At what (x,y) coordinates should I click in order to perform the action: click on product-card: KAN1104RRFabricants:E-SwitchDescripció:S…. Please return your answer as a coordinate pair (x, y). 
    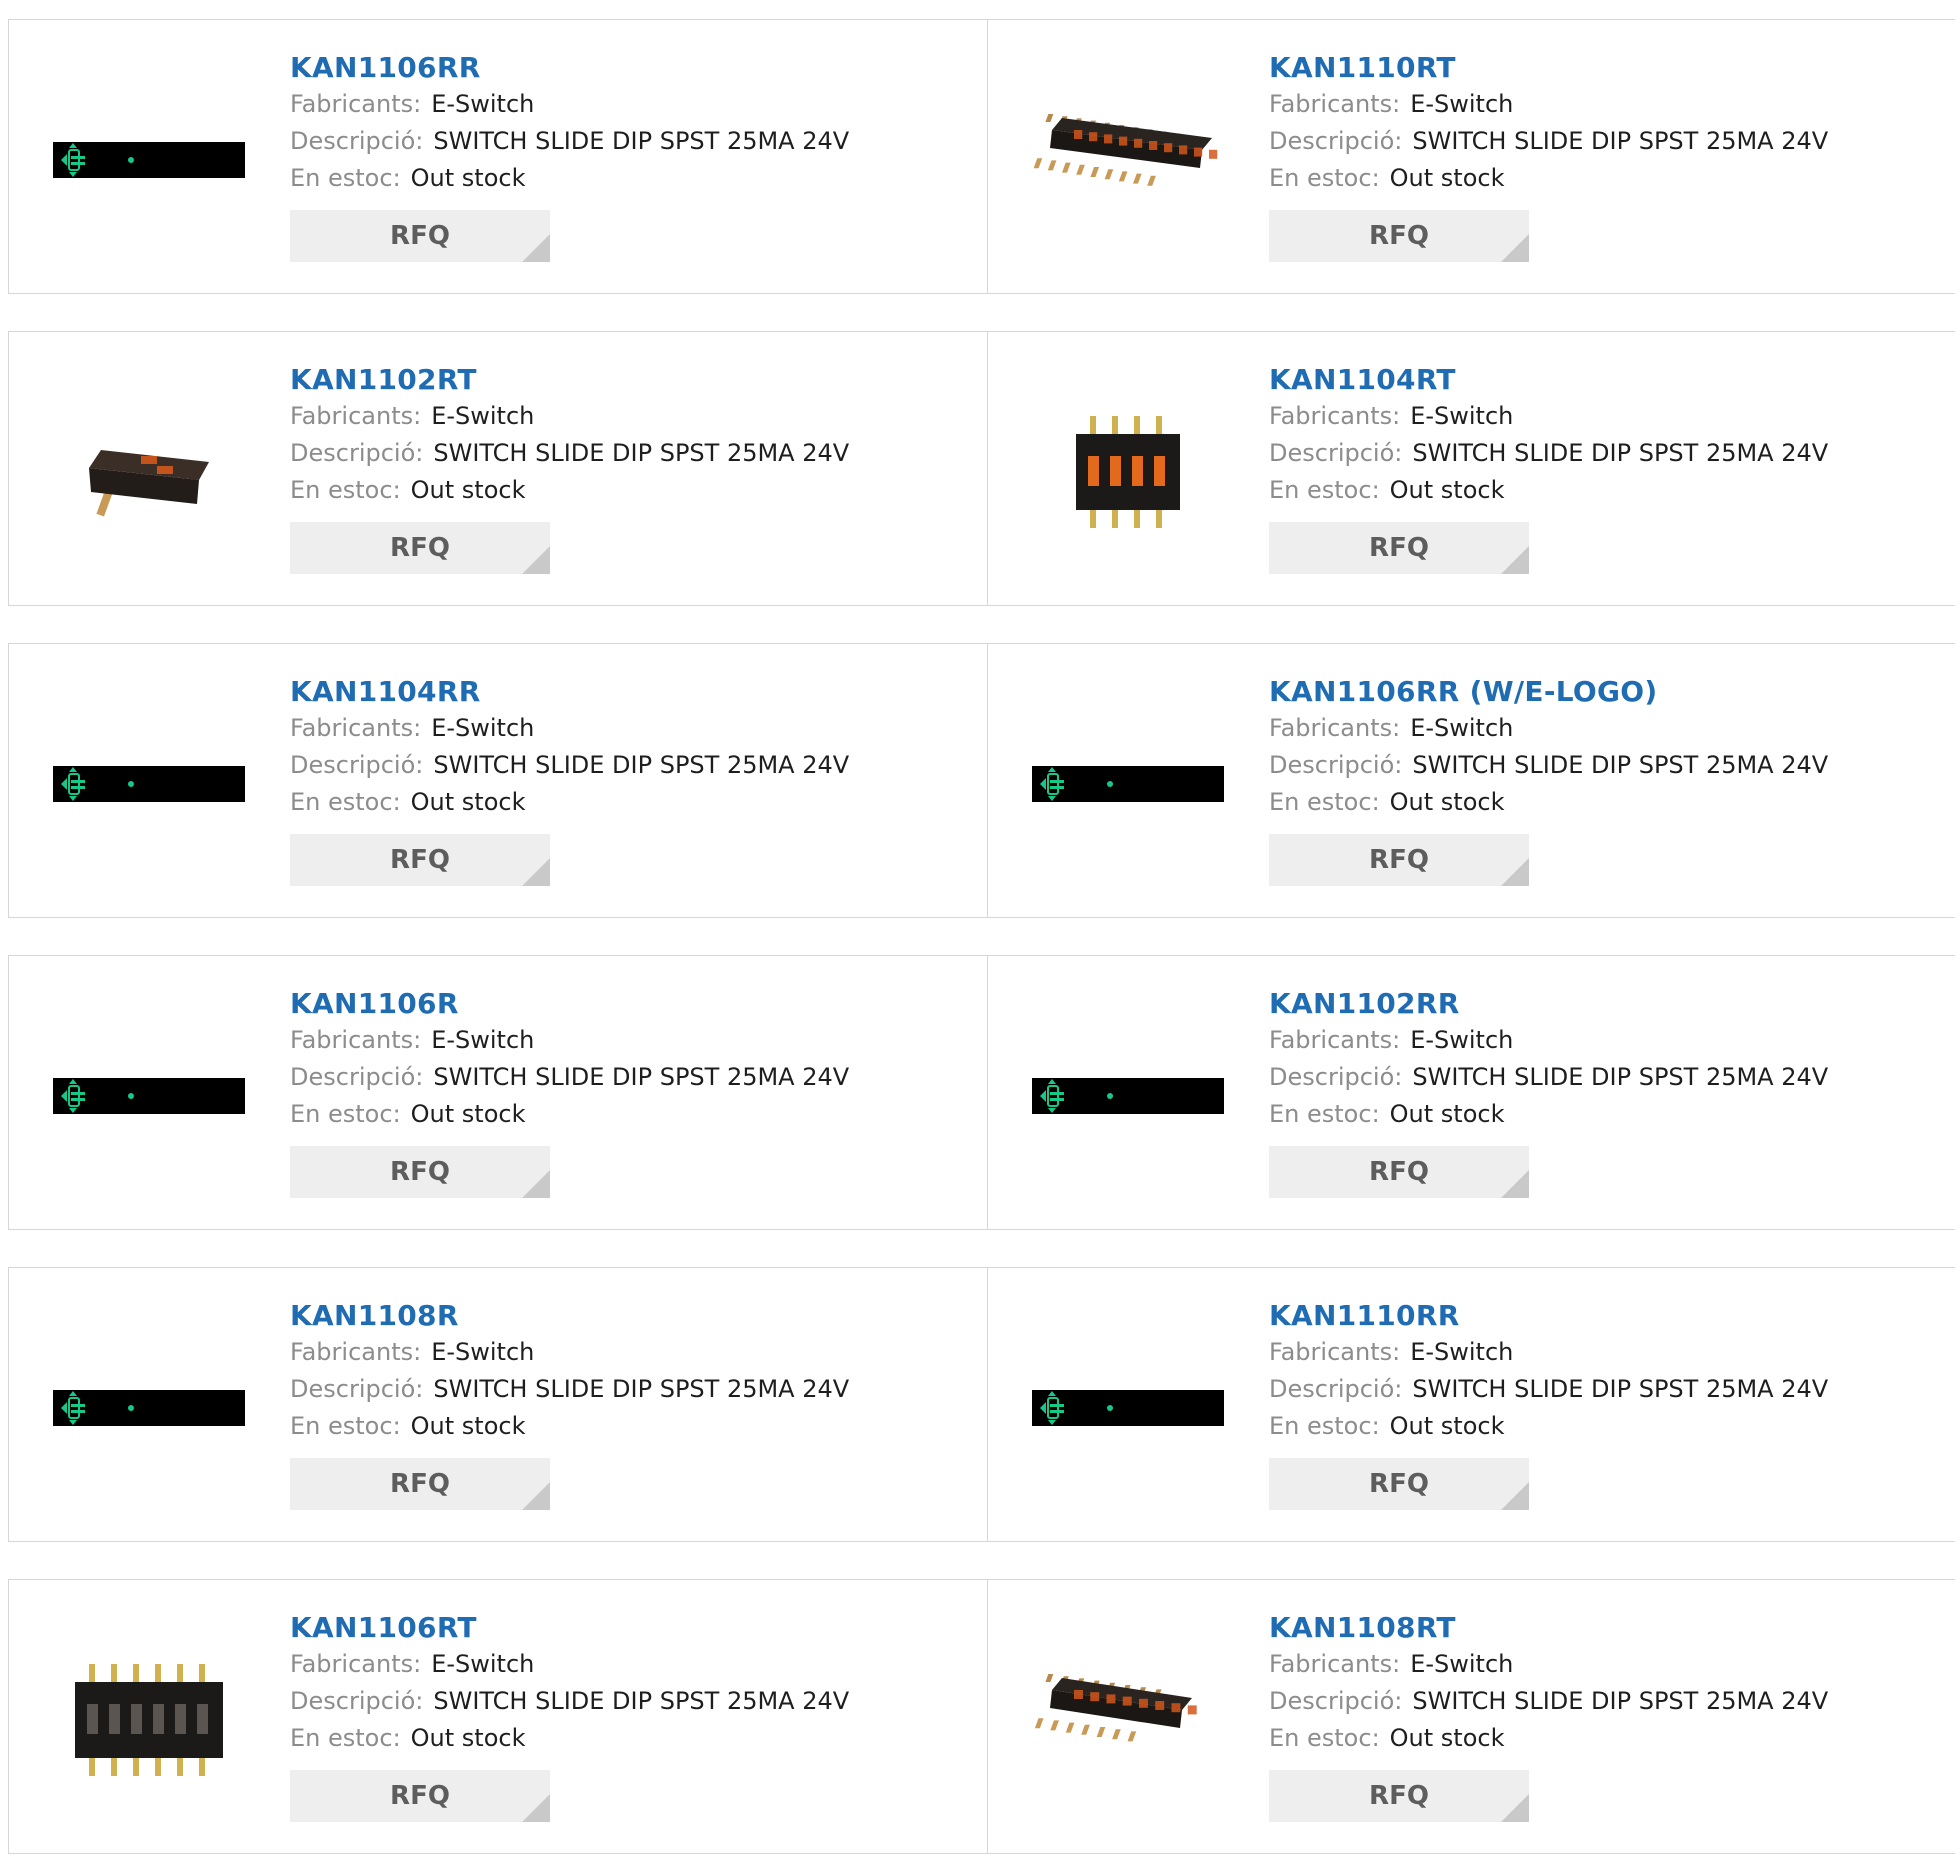
    Looking at the image, I should click on (498, 780).